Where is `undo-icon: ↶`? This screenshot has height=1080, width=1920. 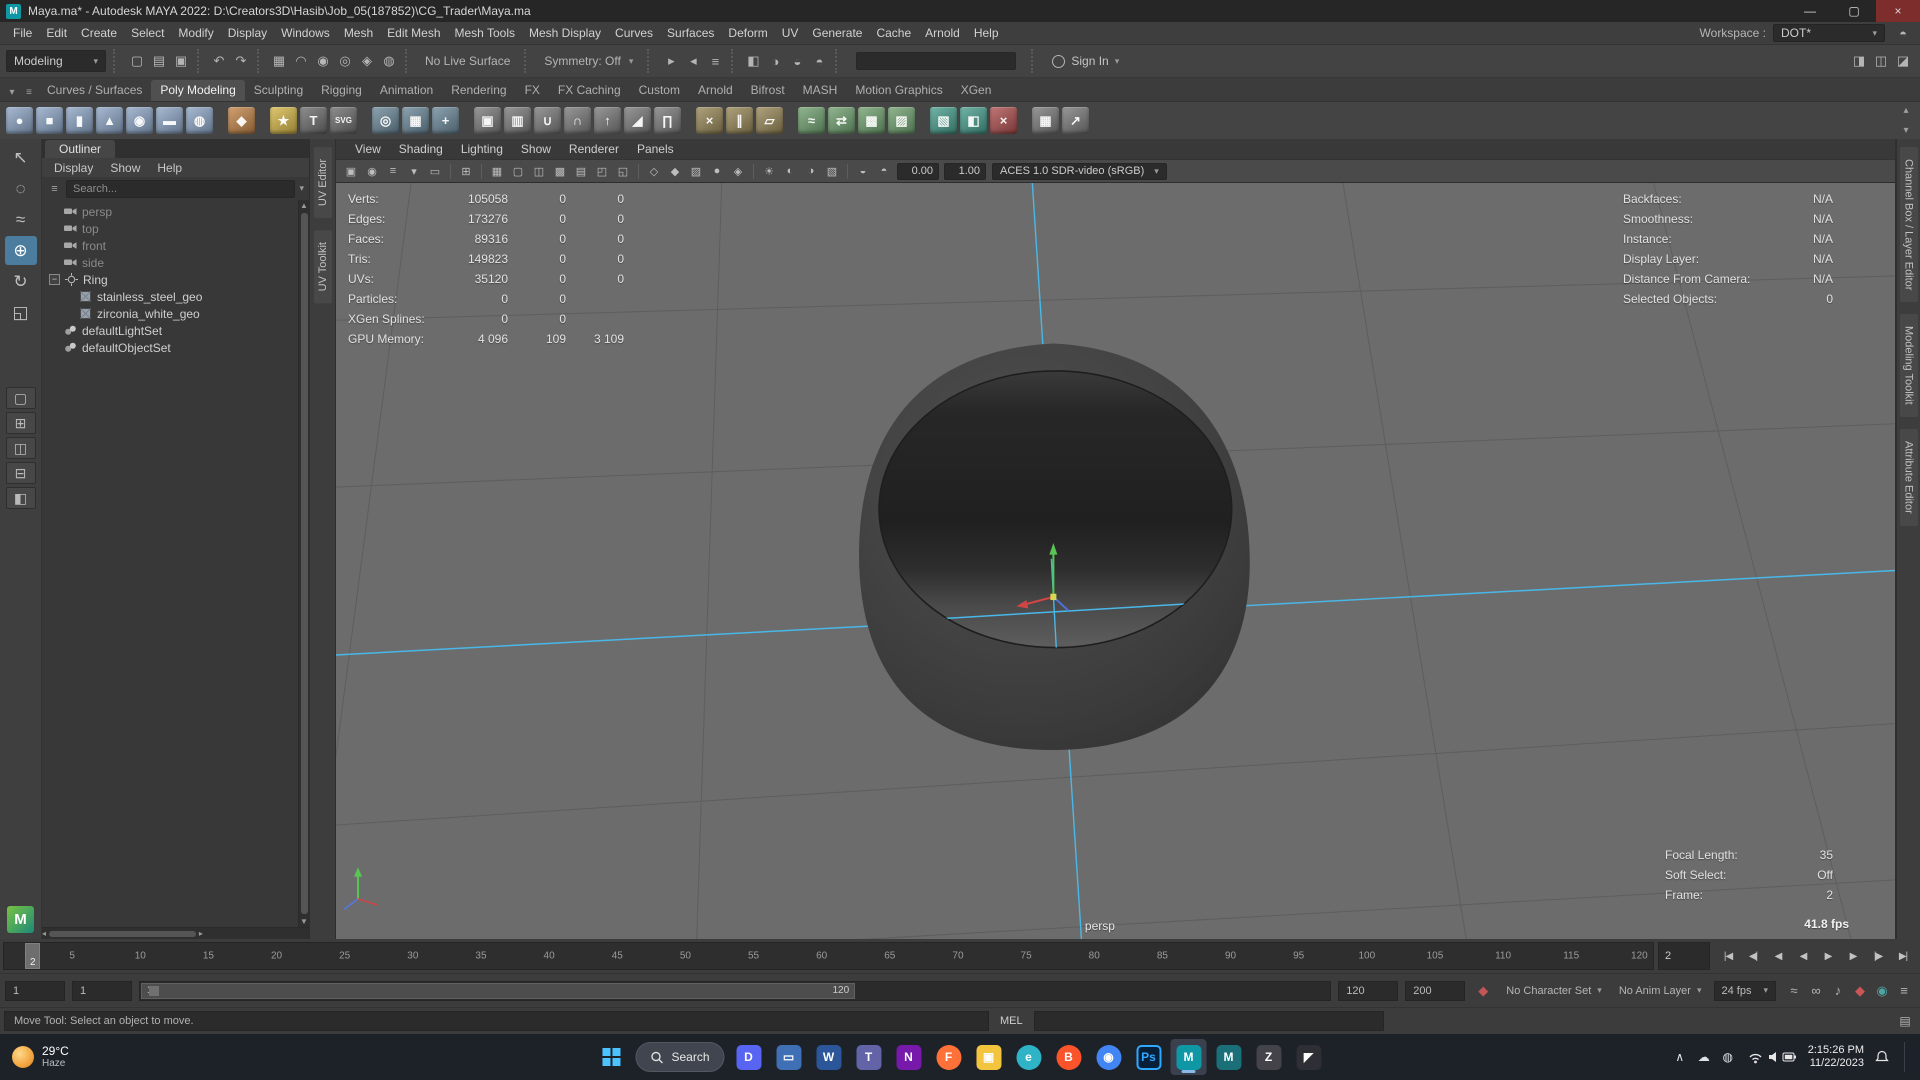 undo-icon: ↶ is located at coordinates (219, 61).